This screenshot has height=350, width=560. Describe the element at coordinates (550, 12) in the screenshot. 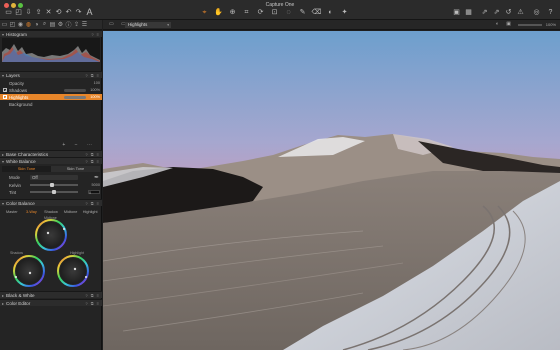

I see `help-icon: ?` at that location.